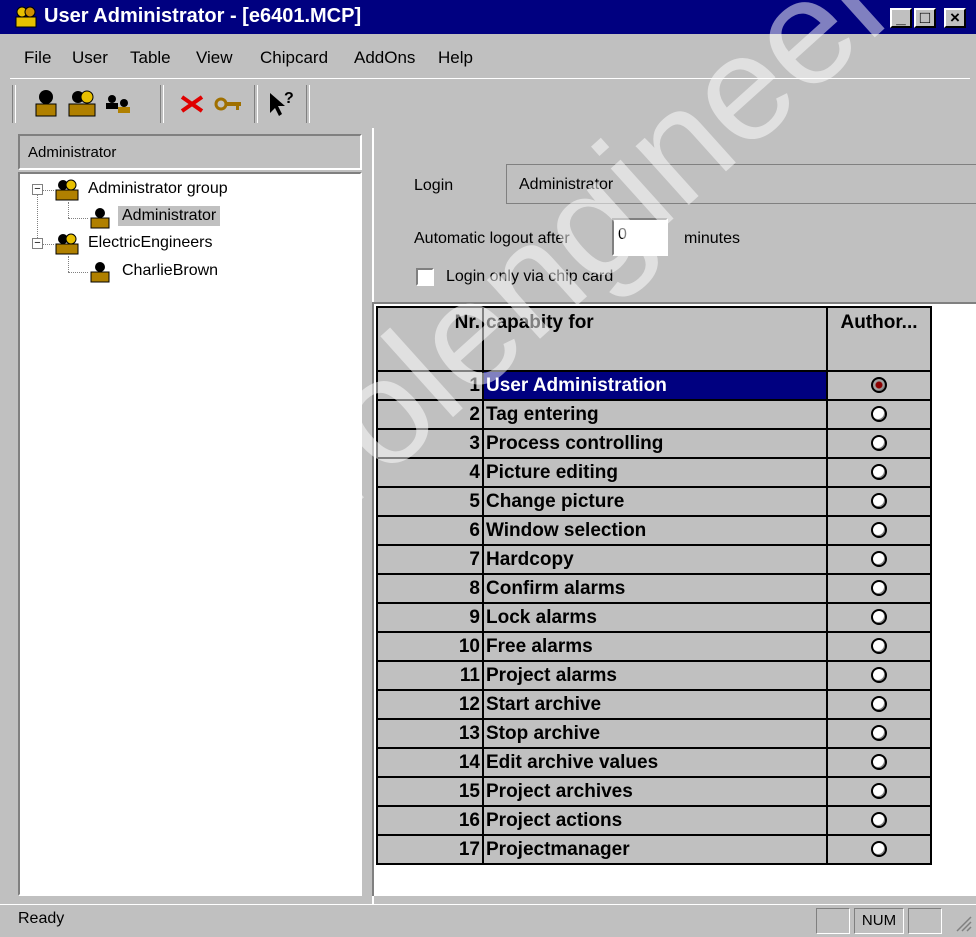 The height and width of the screenshot is (937, 976). I want to click on row-number-cell: 16, so click(430, 820).